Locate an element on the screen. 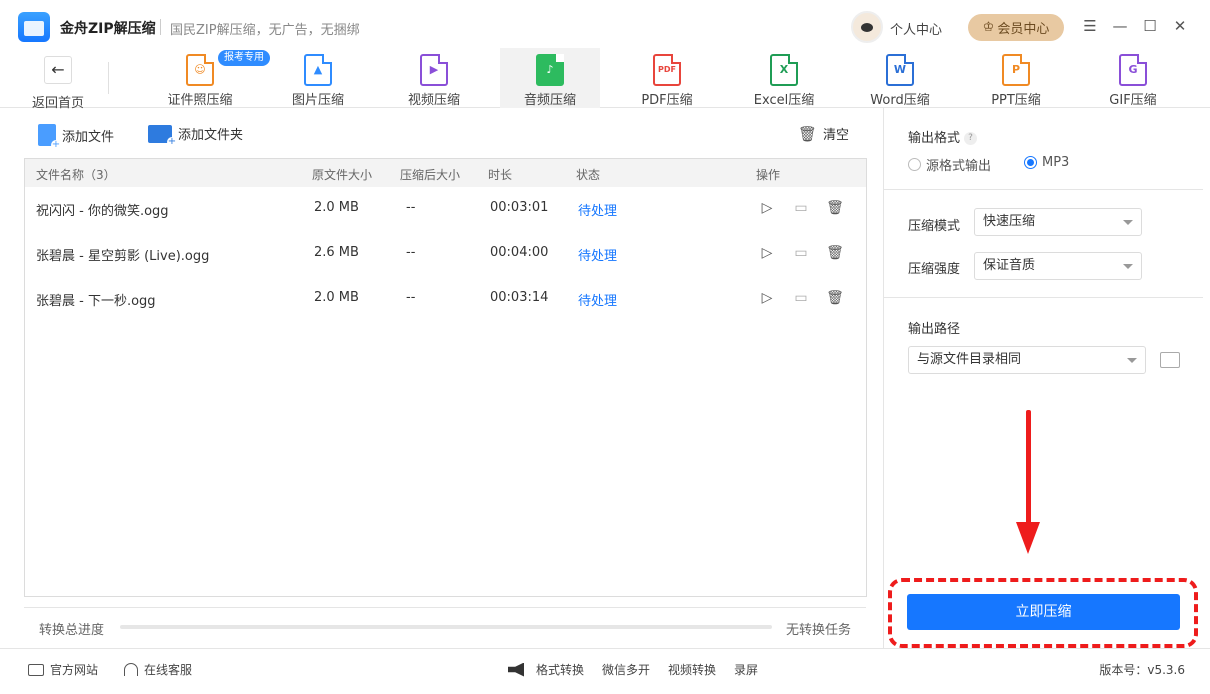 Image resolution: width=1210 pixels, height=694 pixels. clear-label: 清空 is located at coordinates (836, 135).